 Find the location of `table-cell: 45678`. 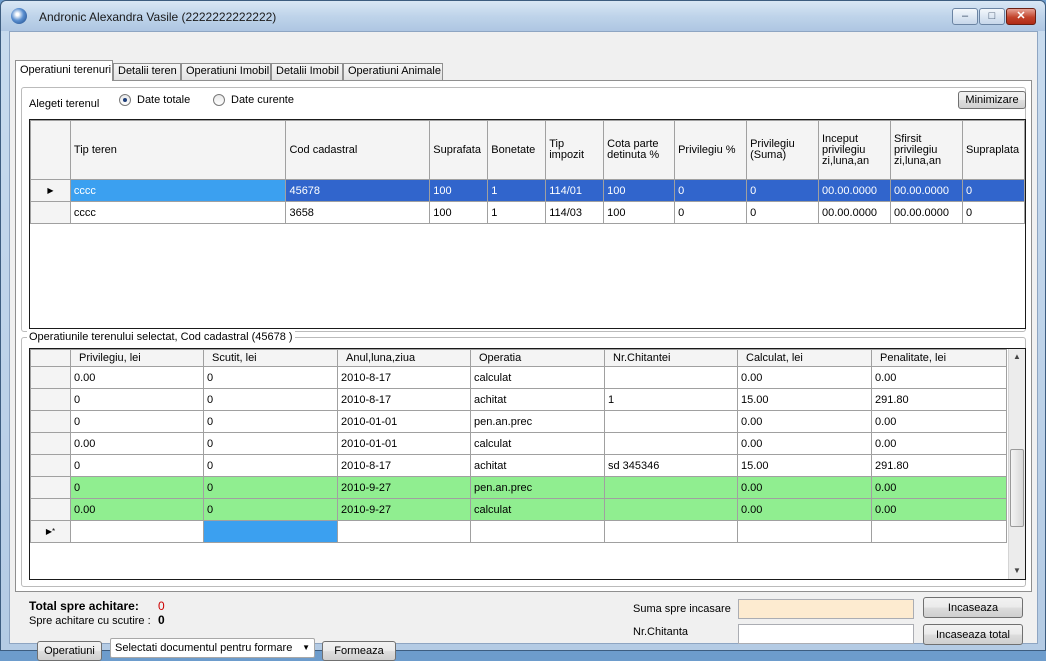

table-cell: 45678 is located at coordinates (358, 190).